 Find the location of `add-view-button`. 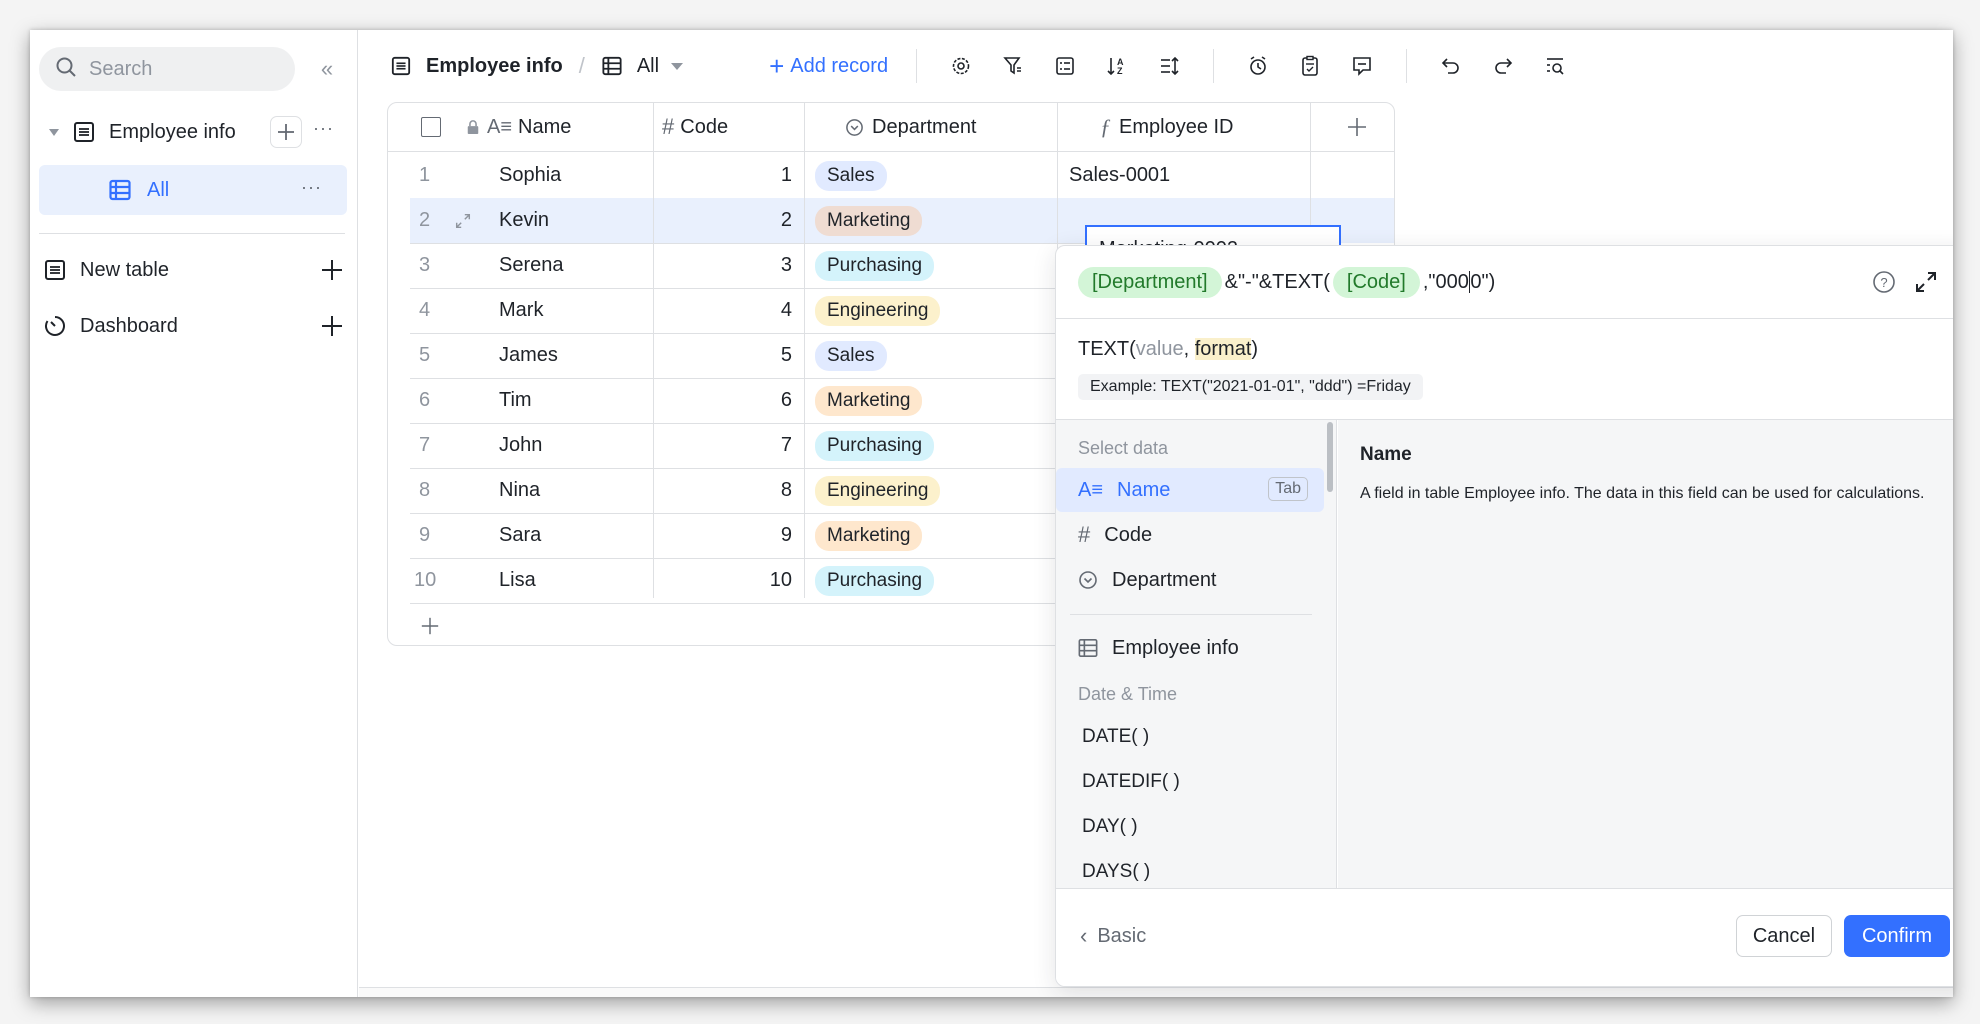

add-view-button is located at coordinates (286, 132).